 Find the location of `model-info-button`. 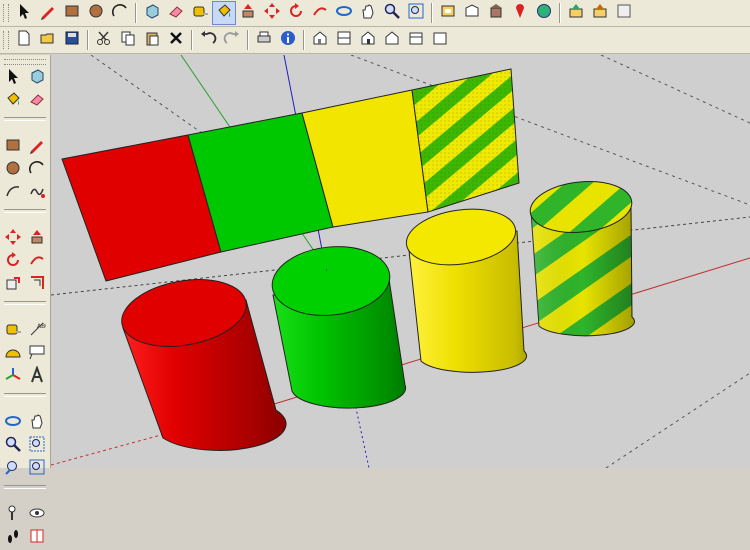

model-info-button is located at coordinates (288, 40).